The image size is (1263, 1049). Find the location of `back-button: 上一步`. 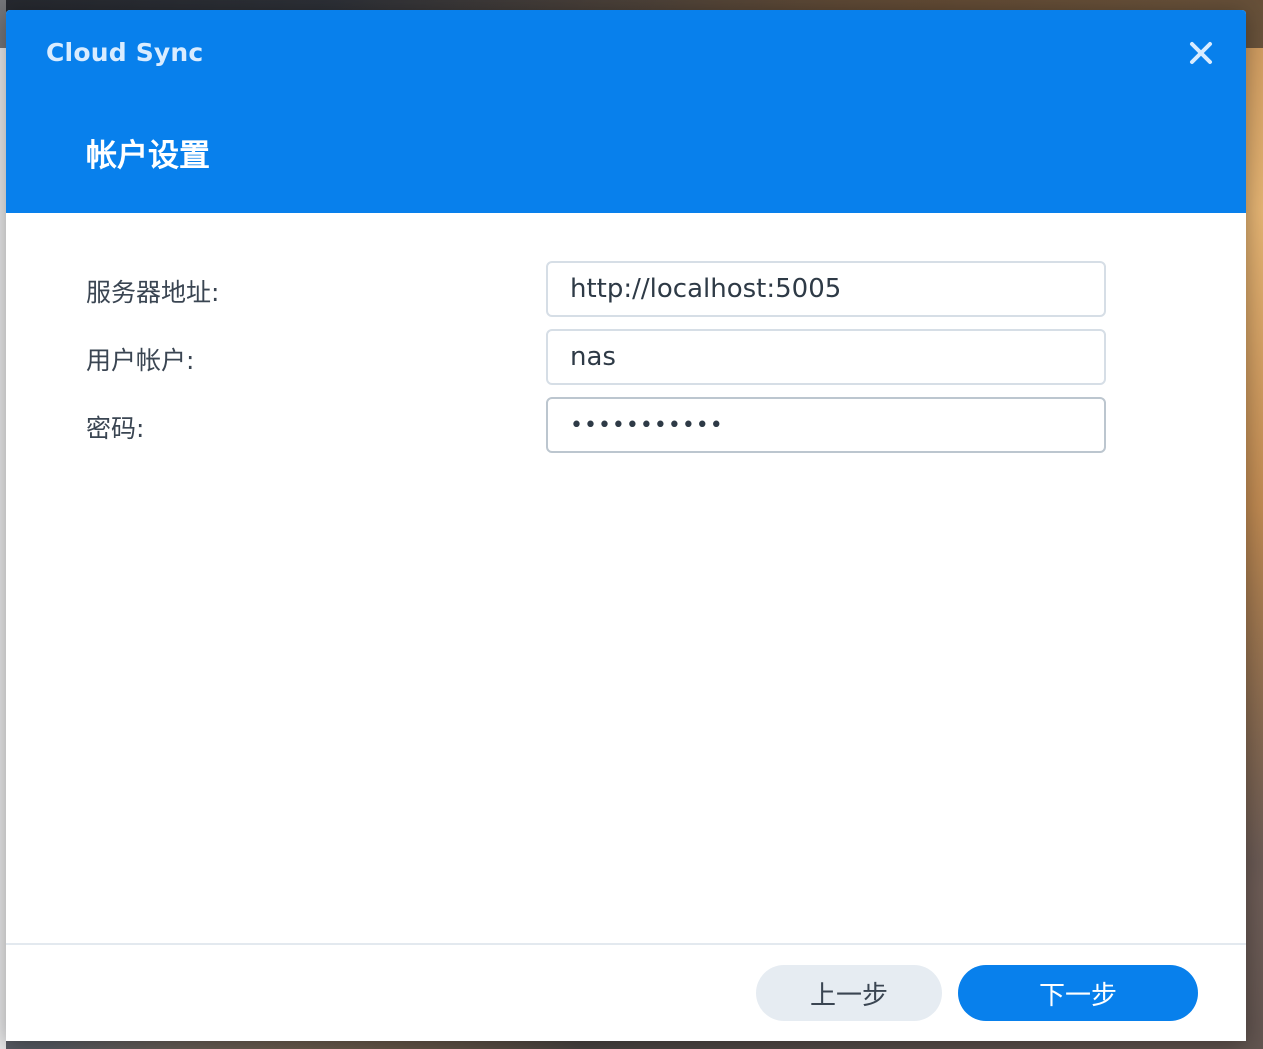

back-button: 上一步 is located at coordinates (849, 993).